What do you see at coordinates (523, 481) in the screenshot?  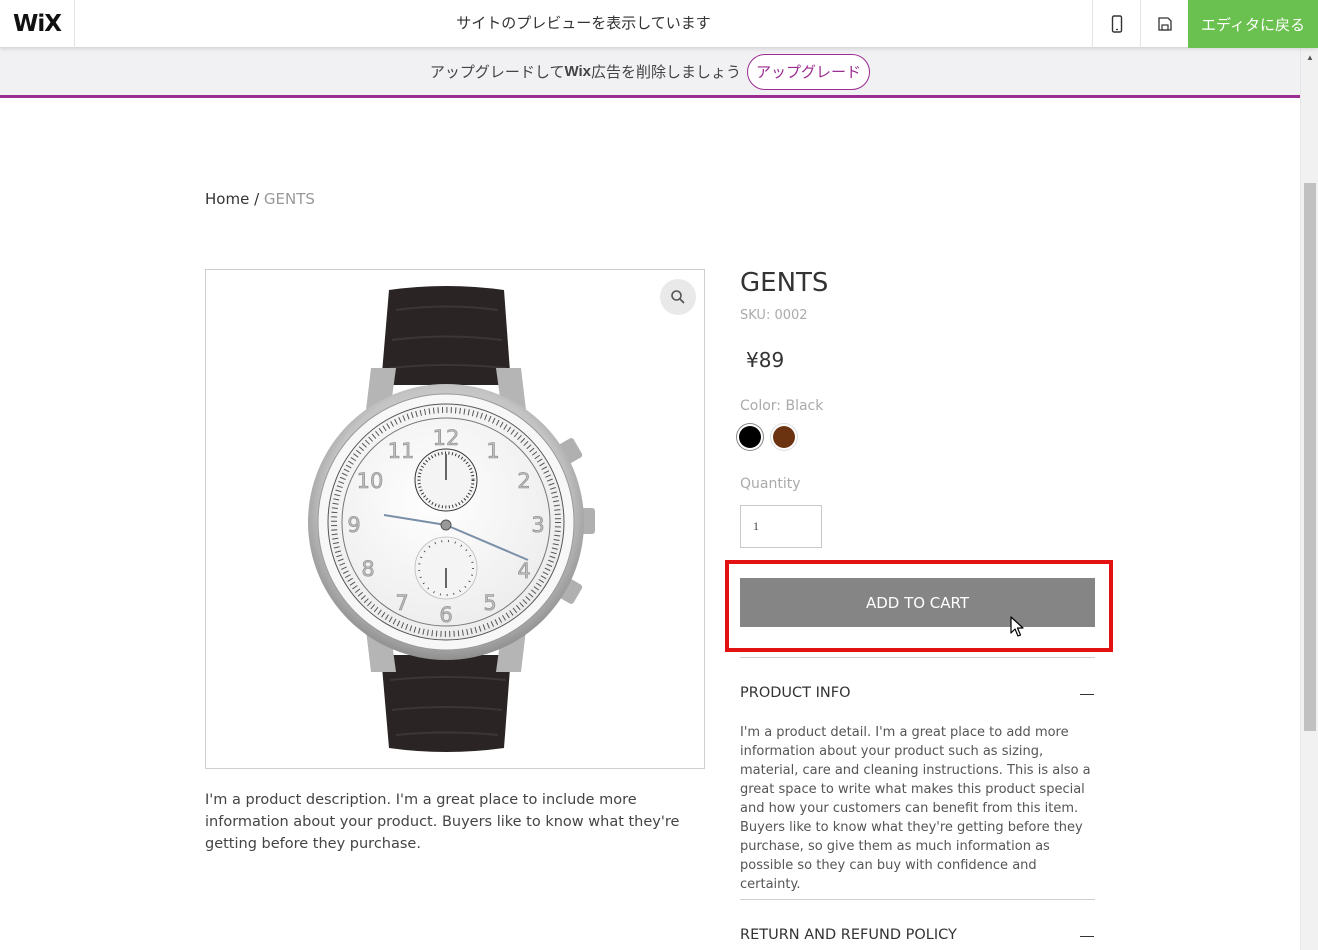 I see `svg-text: 2` at bounding box center [523, 481].